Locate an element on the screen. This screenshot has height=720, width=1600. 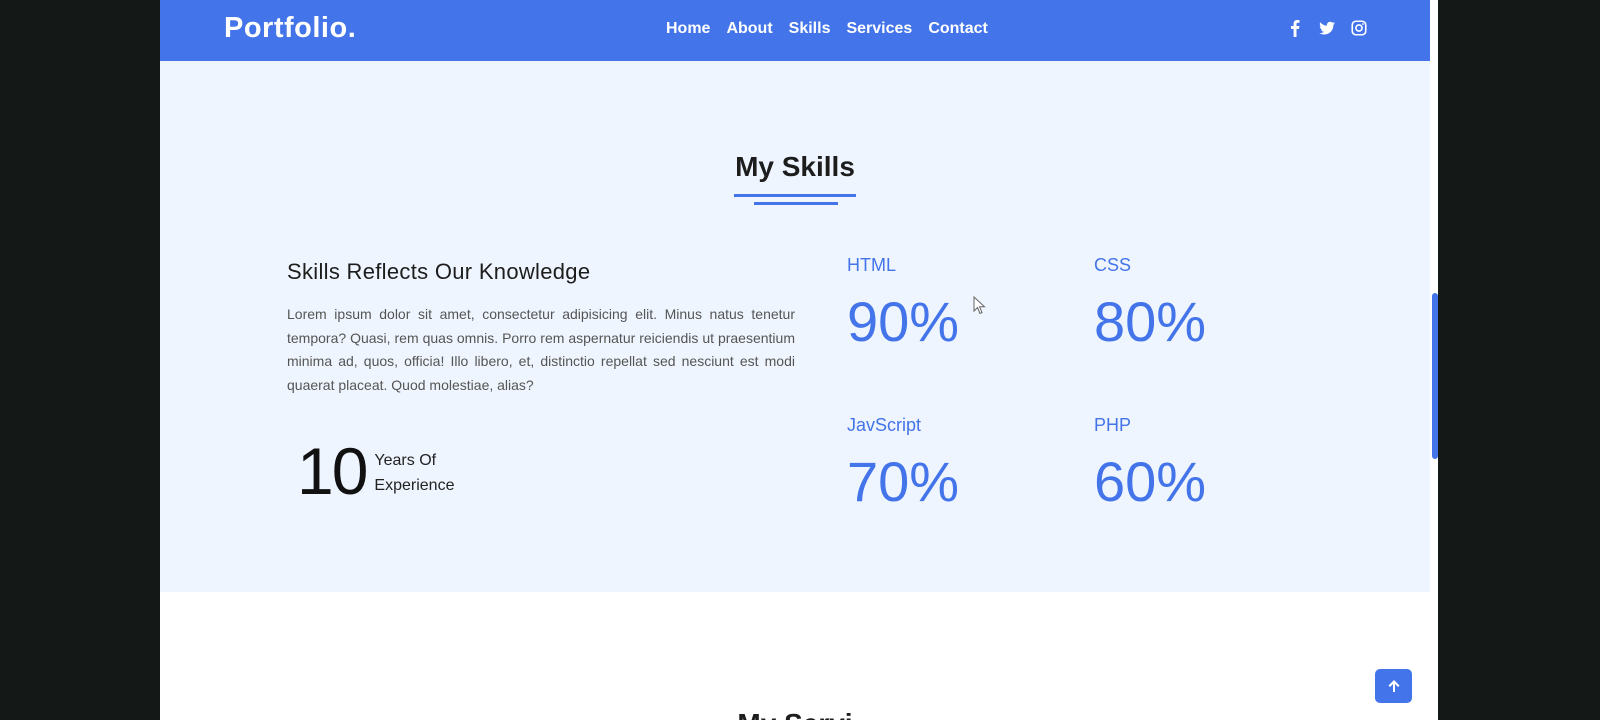
skill-php: PHP 60% is located at coordinates (1194, 462).